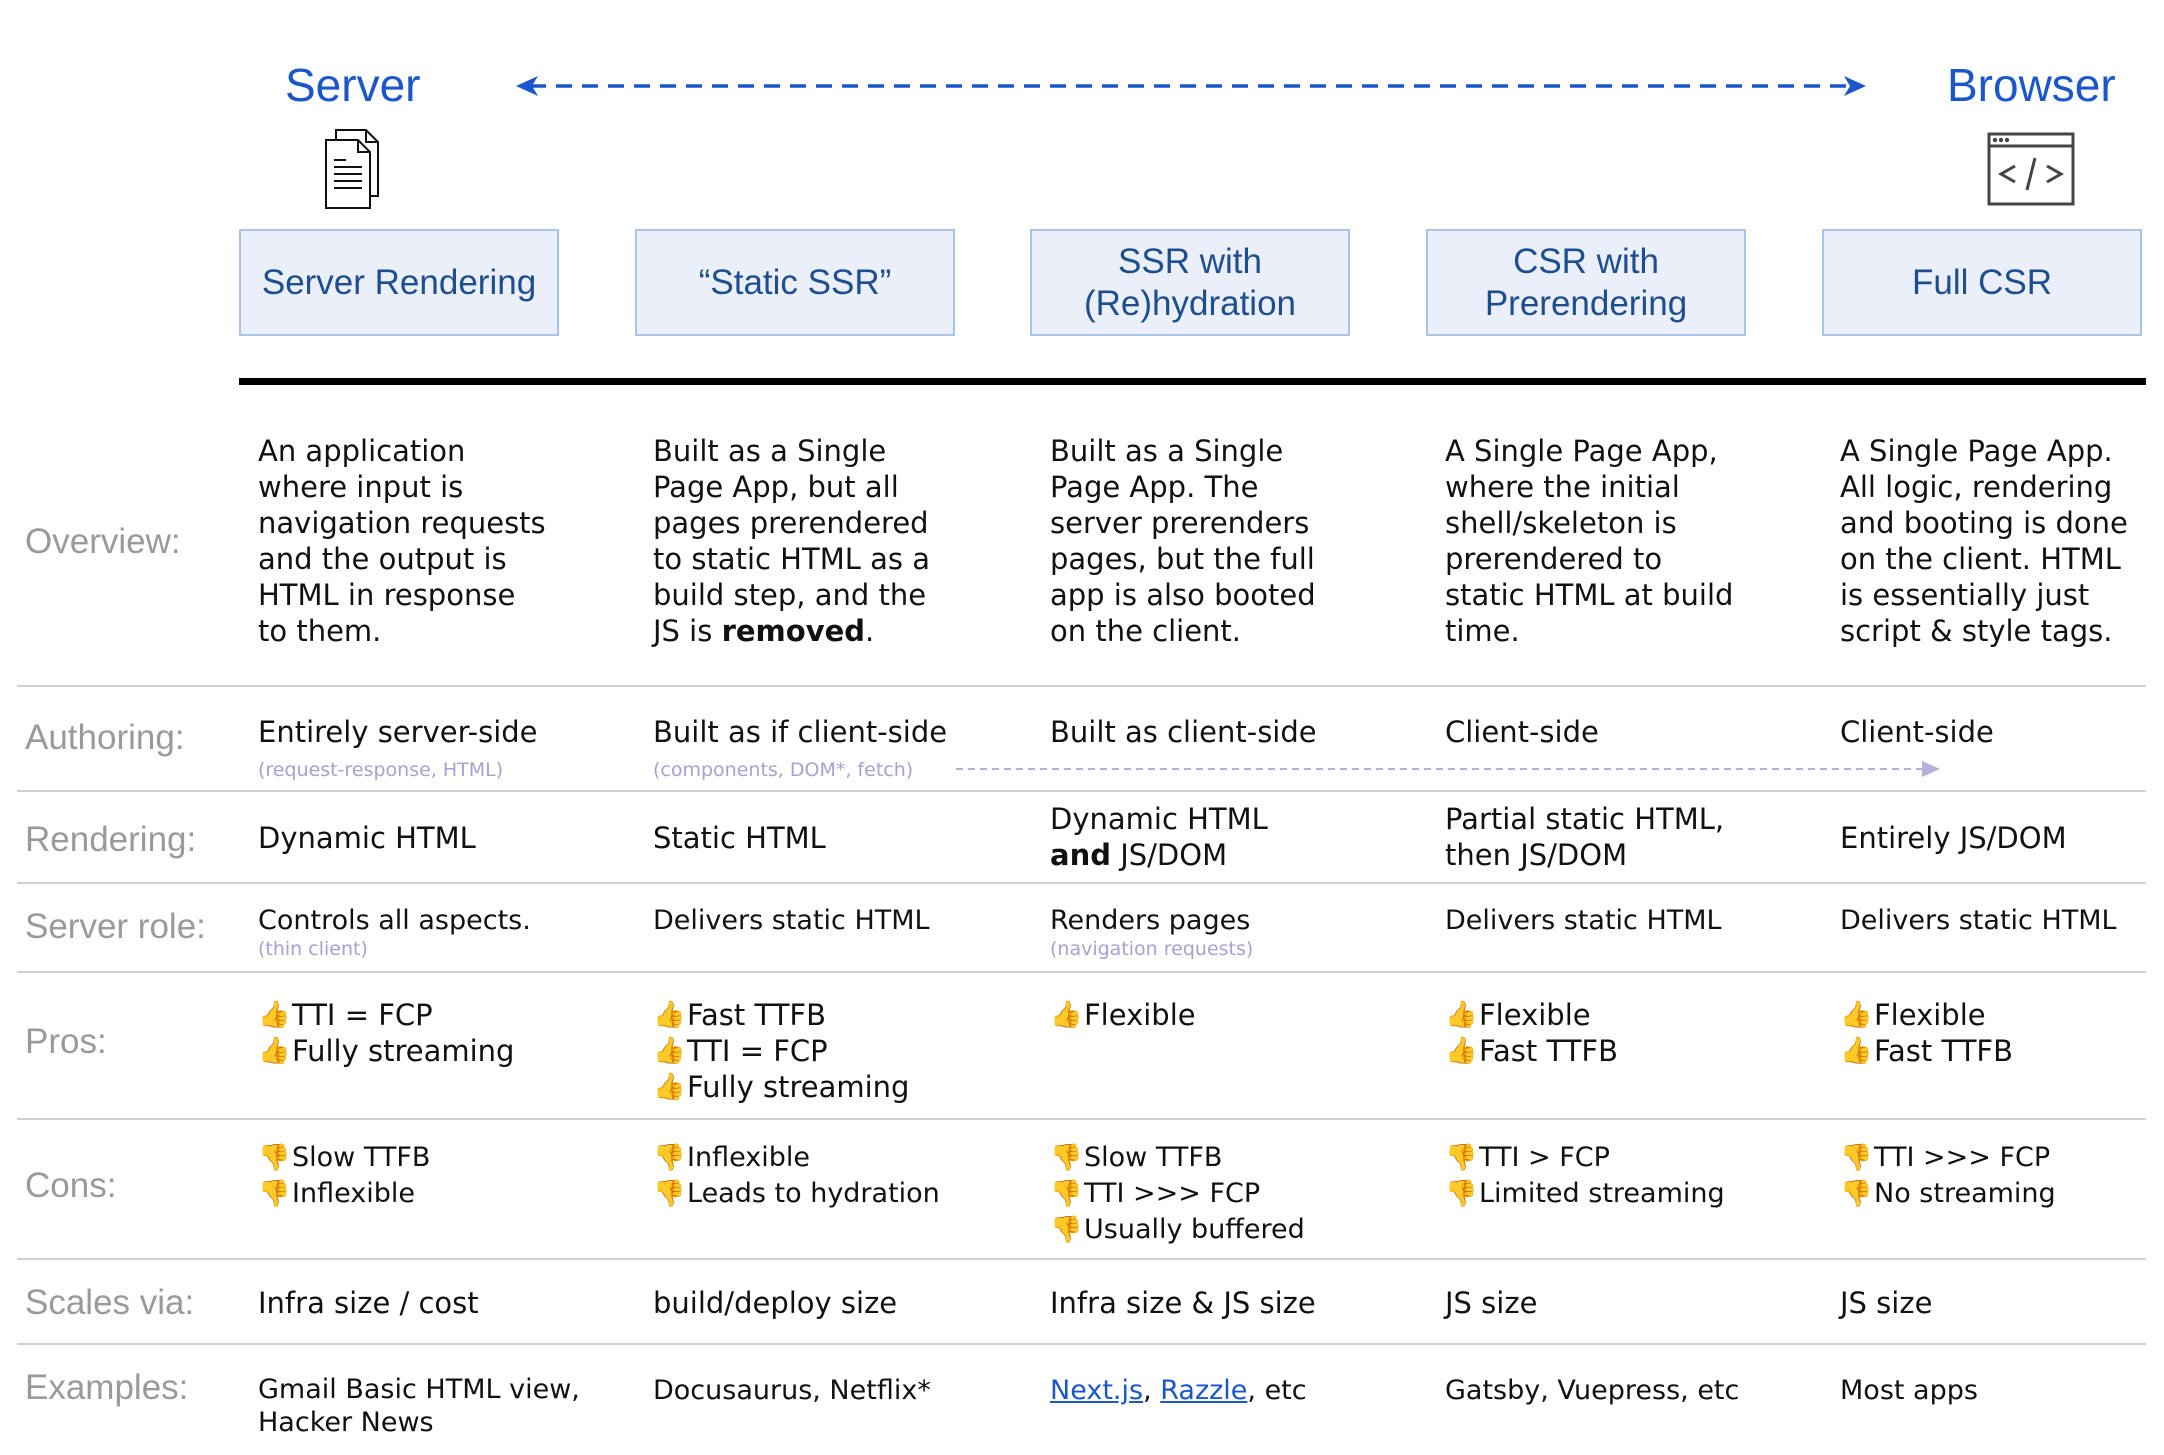 This screenshot has width=2164, height=1455. Describe the element at coordinates (110, 1302) in the screenshot. I see `row-label-scales-via: Scales via:` at that location.